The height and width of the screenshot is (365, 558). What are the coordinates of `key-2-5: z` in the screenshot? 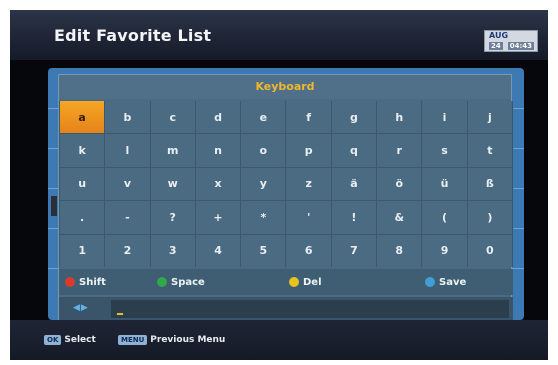 It's located at (308, 184).